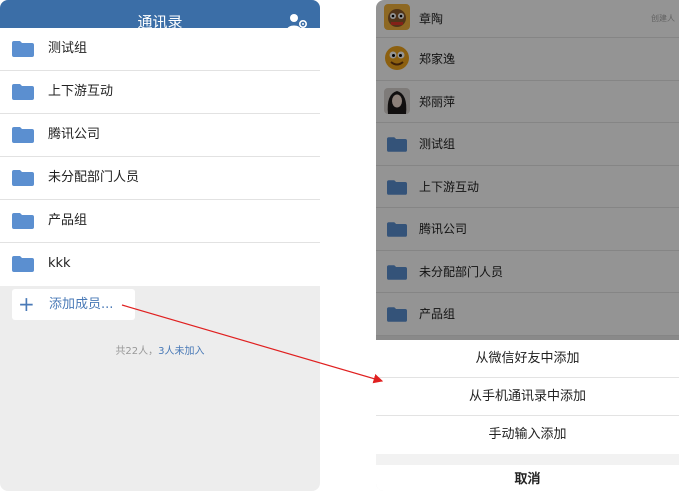 The height and width of the screenshot is (491, 679). Describe the element at coordinates (527, 478) in the screenshot. I see `cancel-button: 取消` at that location.